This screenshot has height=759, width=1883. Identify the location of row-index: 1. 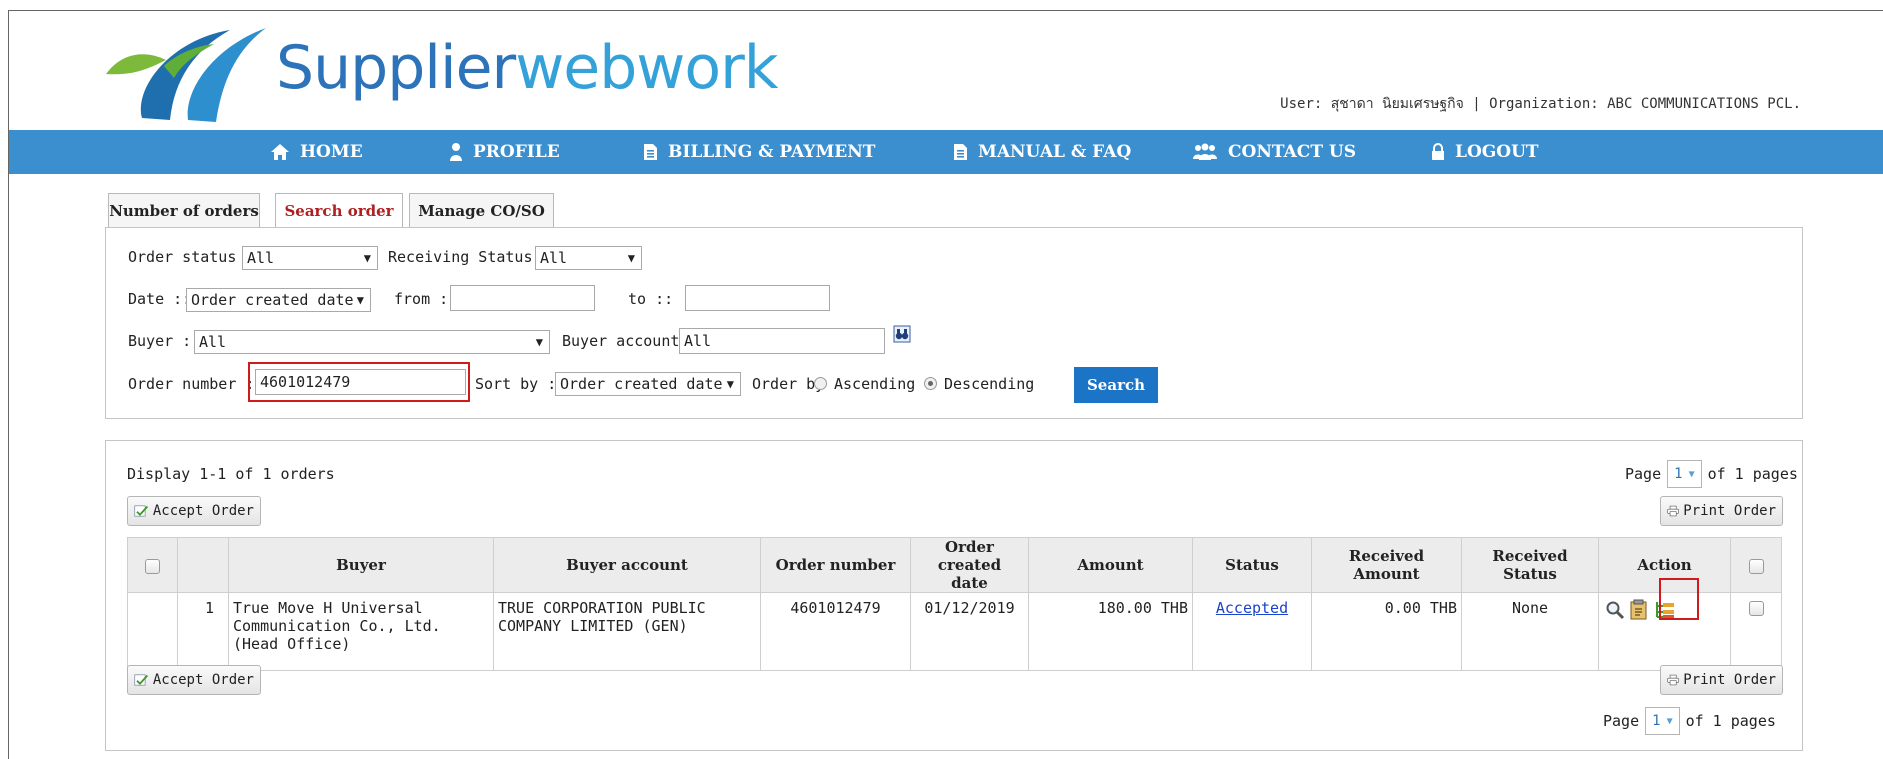
(203, 631).